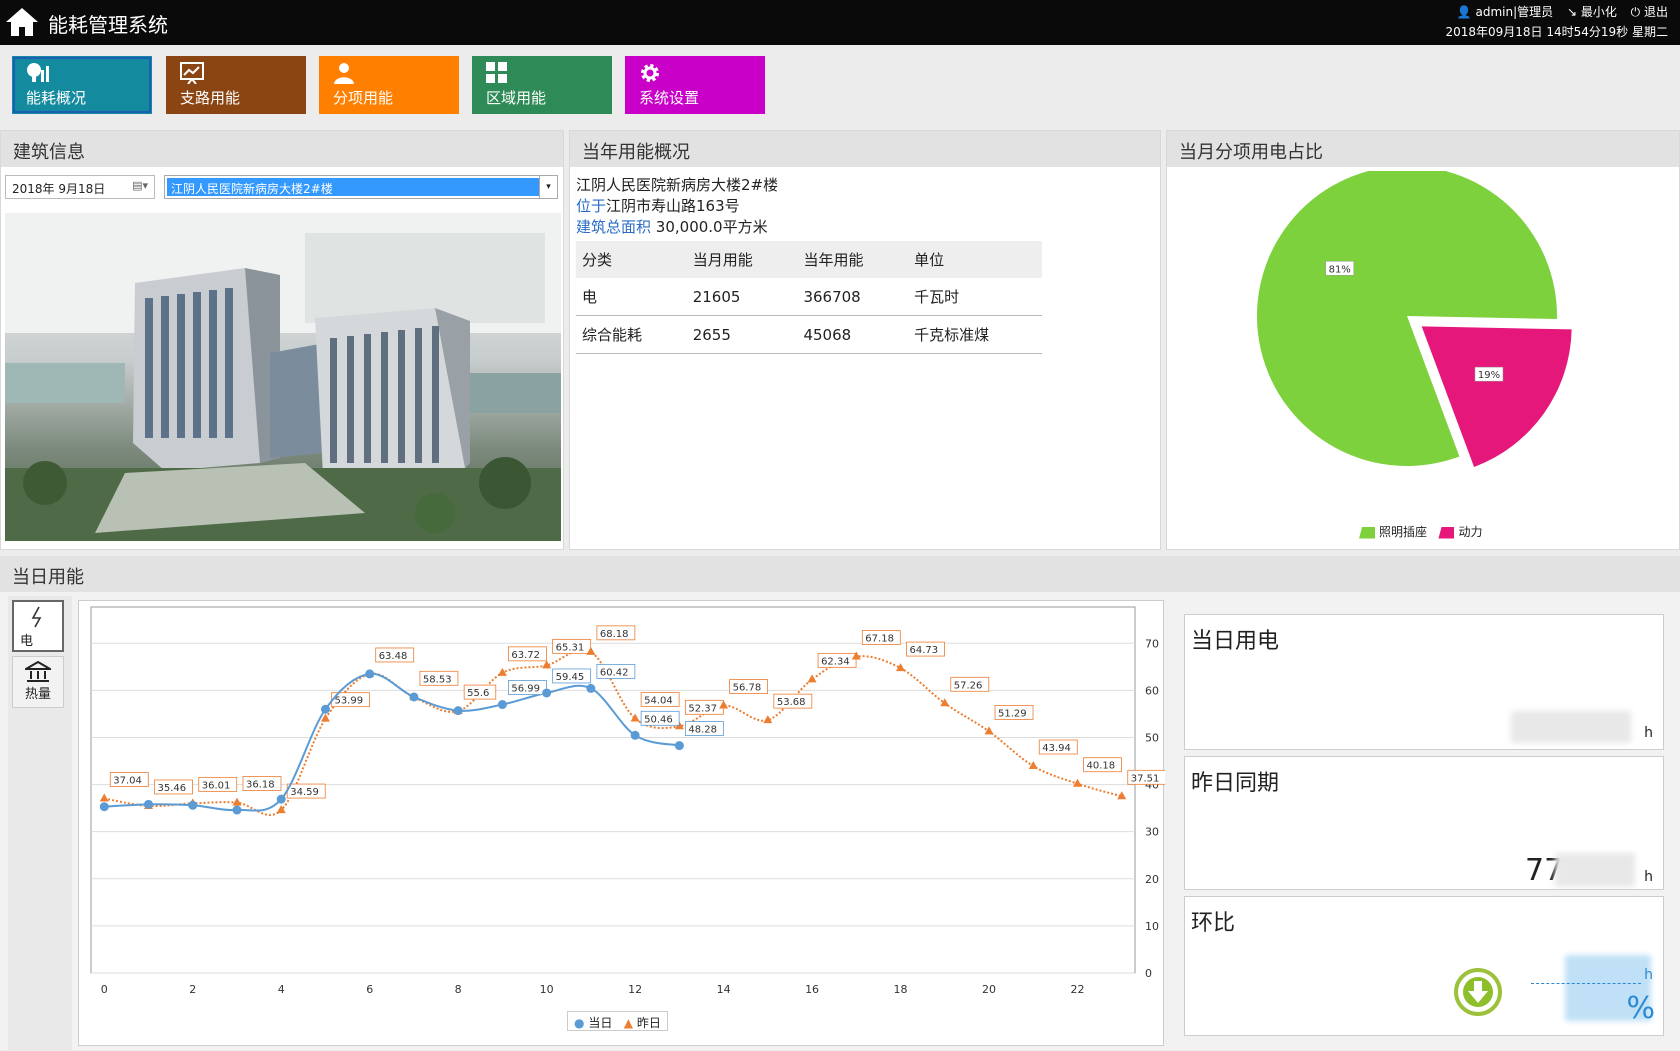  What do you see at coordinates (1100, 766) in the screenshot?
I see `data-label: 40.18` at bounding box center [1100, 766].